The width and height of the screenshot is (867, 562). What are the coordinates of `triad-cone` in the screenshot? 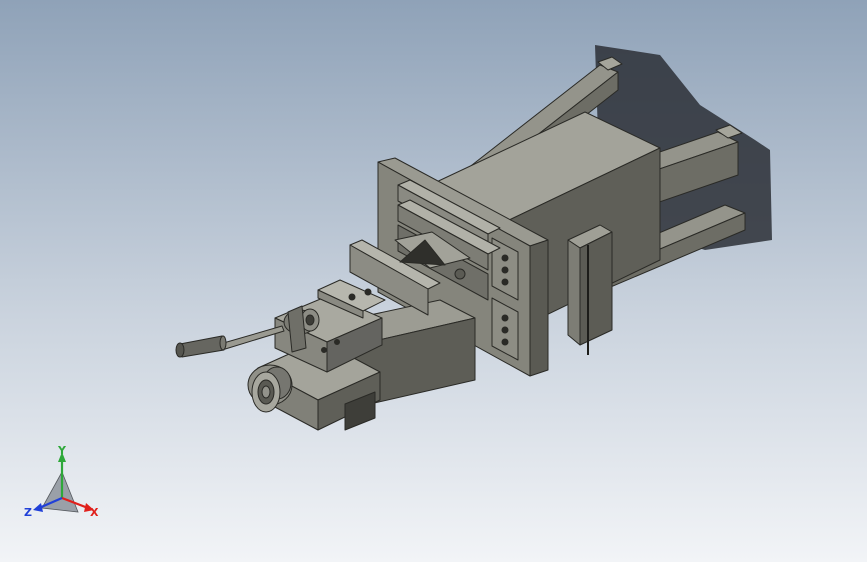 It's located at (60, 492).